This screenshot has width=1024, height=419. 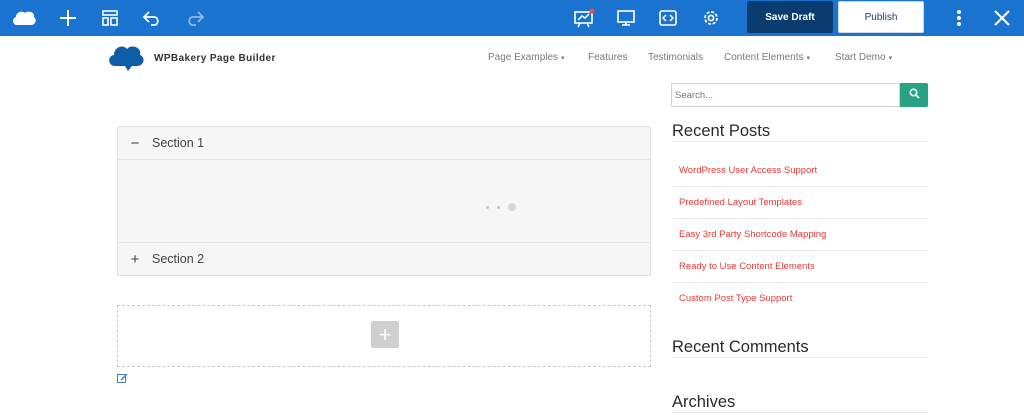 I want to click on plus-icon: +, so click(x=385, y=334).